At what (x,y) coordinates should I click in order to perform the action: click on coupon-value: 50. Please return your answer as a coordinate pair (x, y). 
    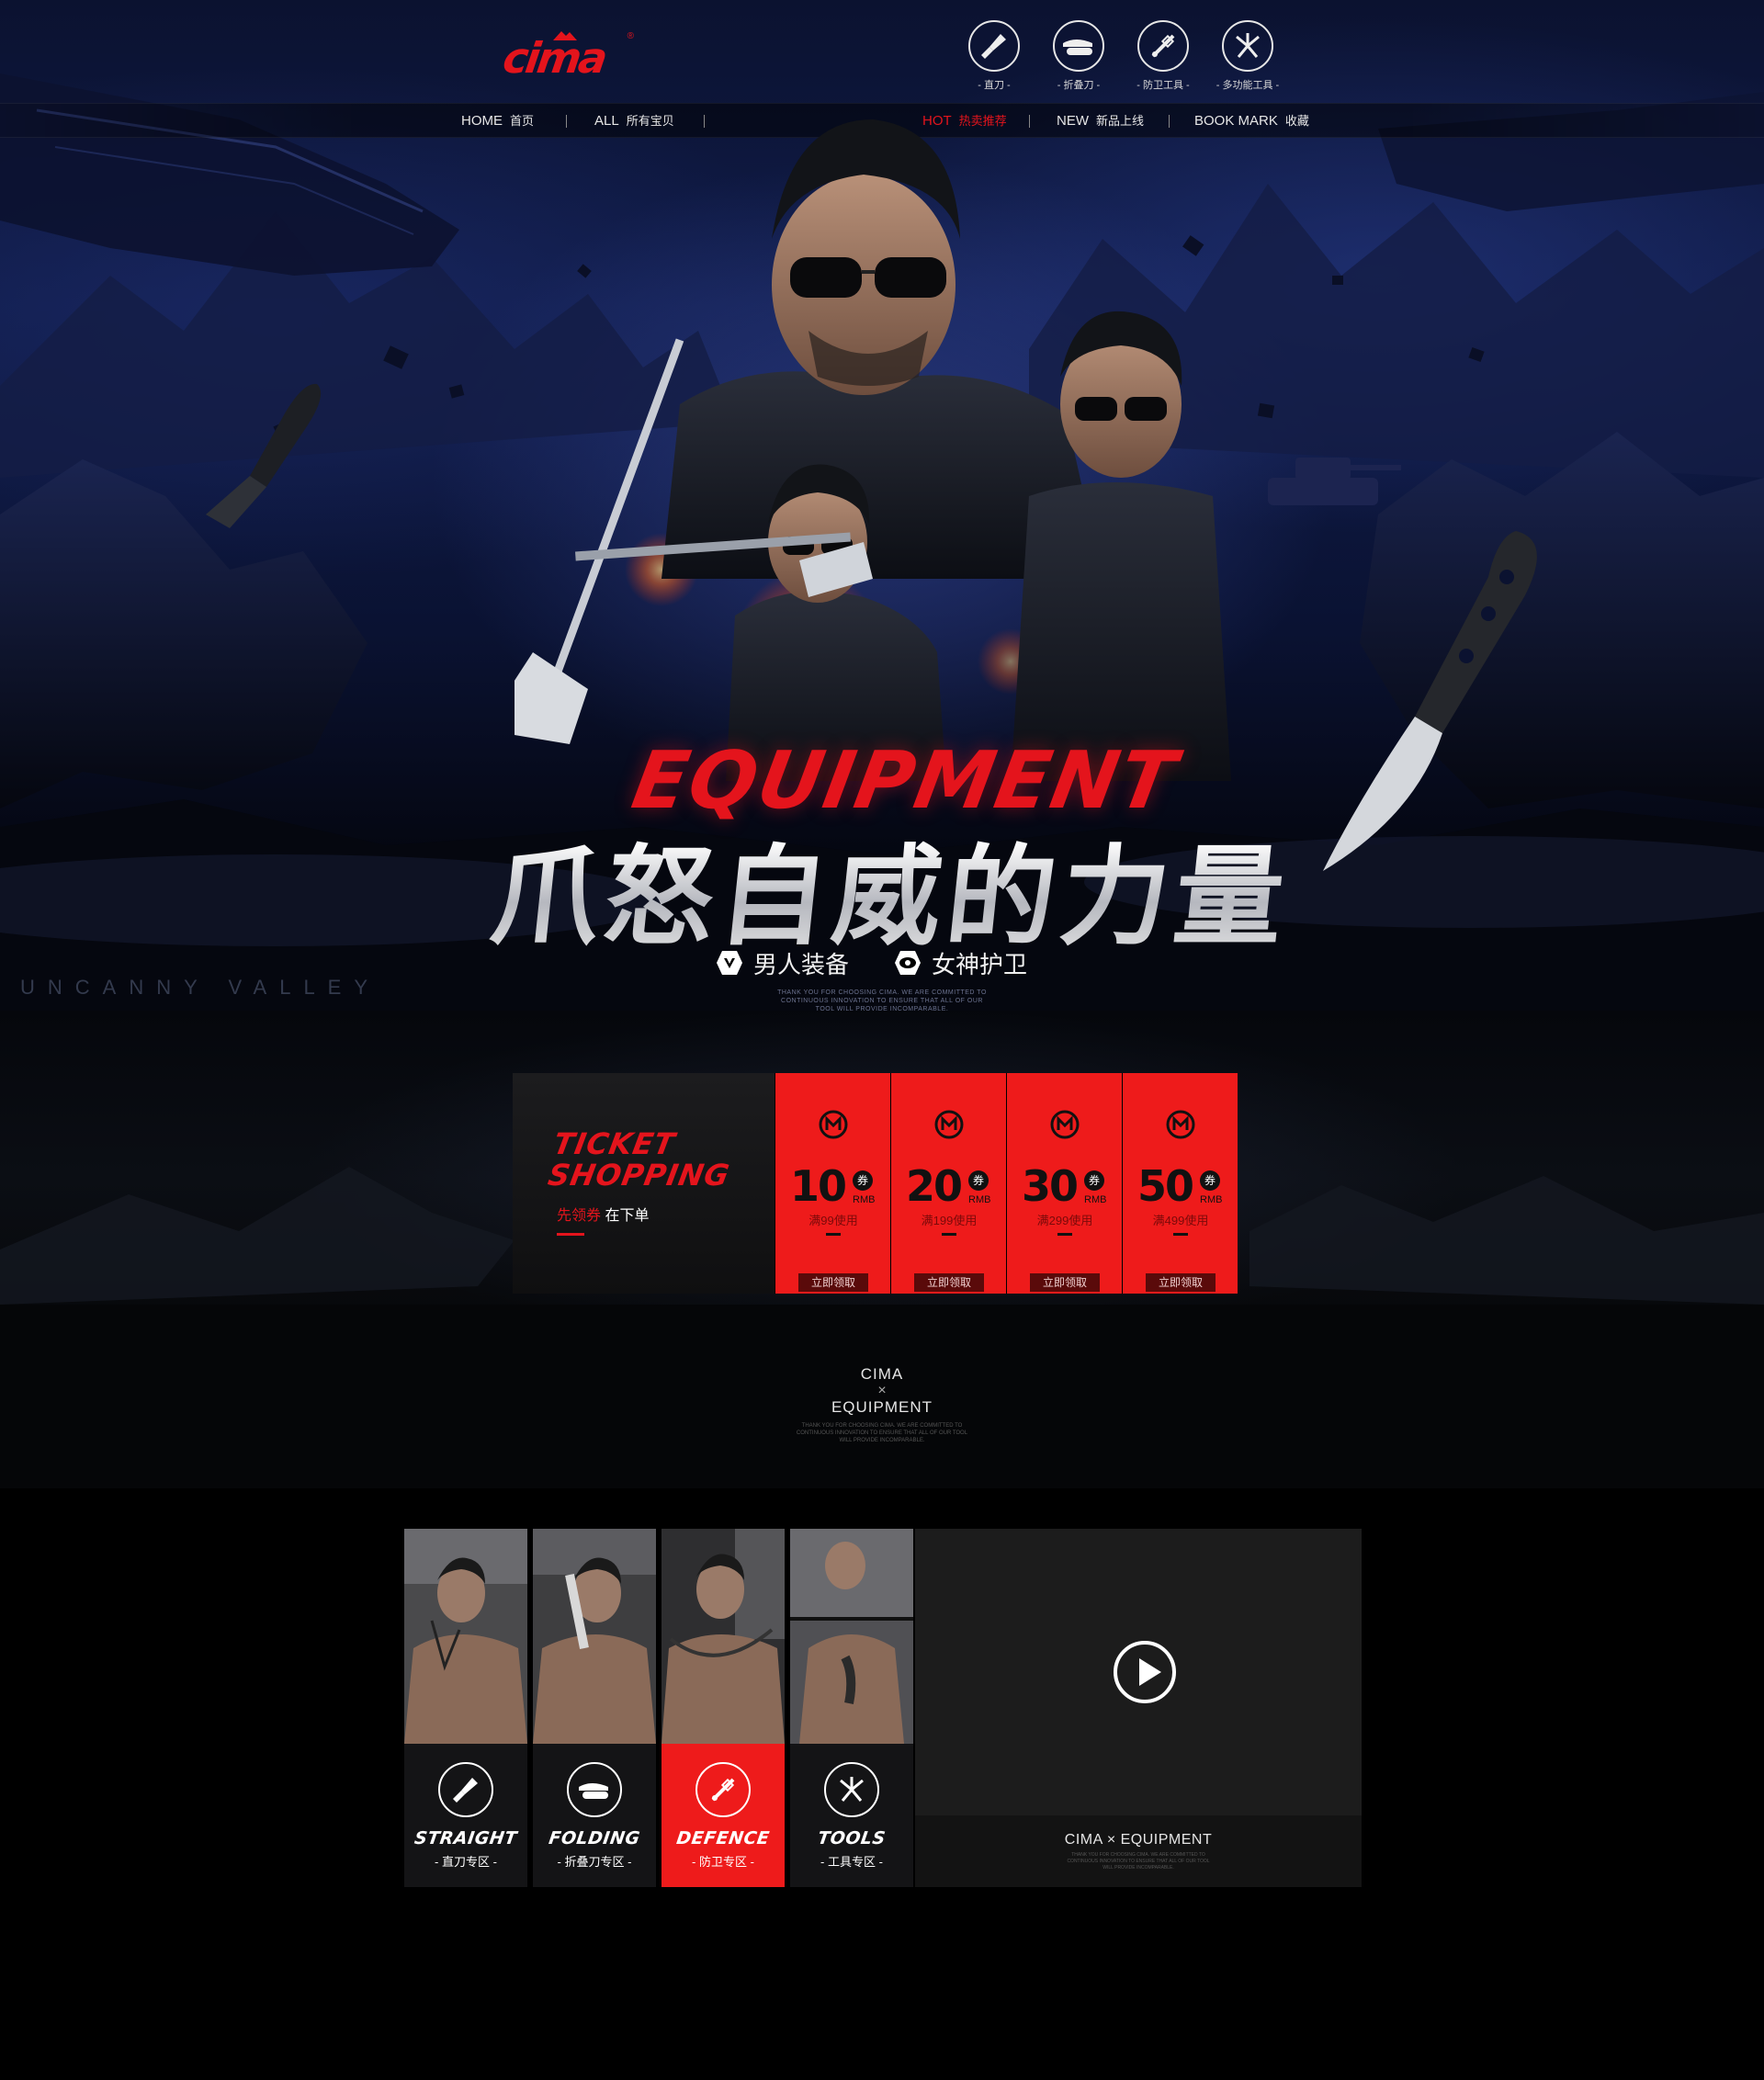
    Looking at the image, I should click on (1165, 1186).